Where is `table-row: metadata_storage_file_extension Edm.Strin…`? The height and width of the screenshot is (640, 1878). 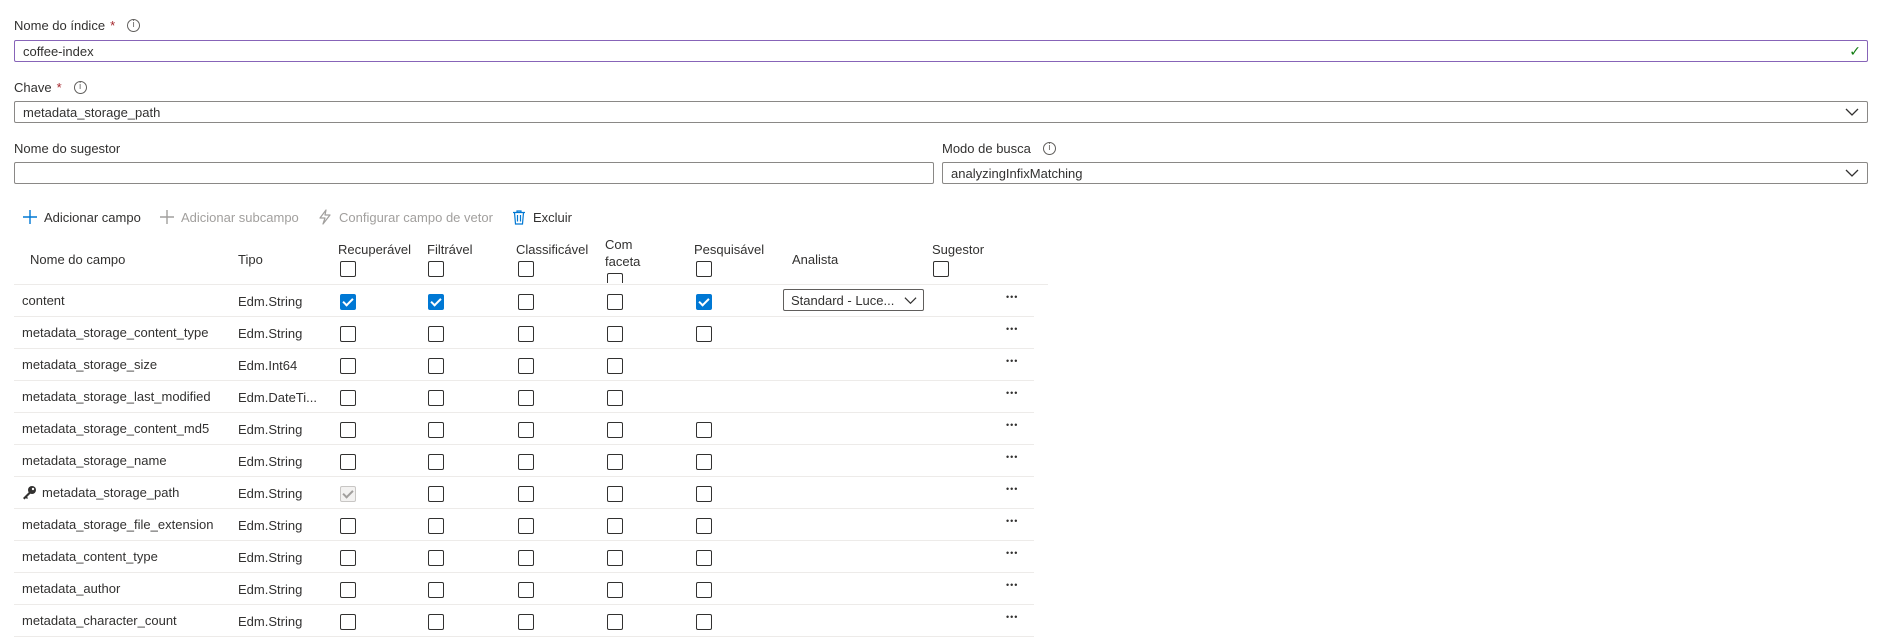
table-row: metadata_storage_file_extension Edm.Strin… is located at coordinates (530, 525).